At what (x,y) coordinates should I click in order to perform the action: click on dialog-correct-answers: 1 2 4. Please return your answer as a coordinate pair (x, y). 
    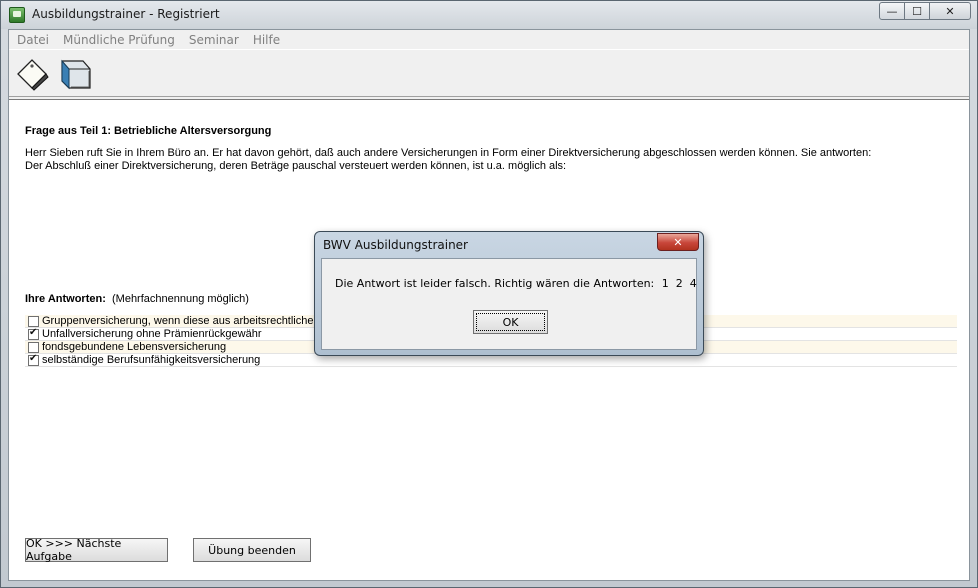
    Looking at the image, I should click on (679, 283).